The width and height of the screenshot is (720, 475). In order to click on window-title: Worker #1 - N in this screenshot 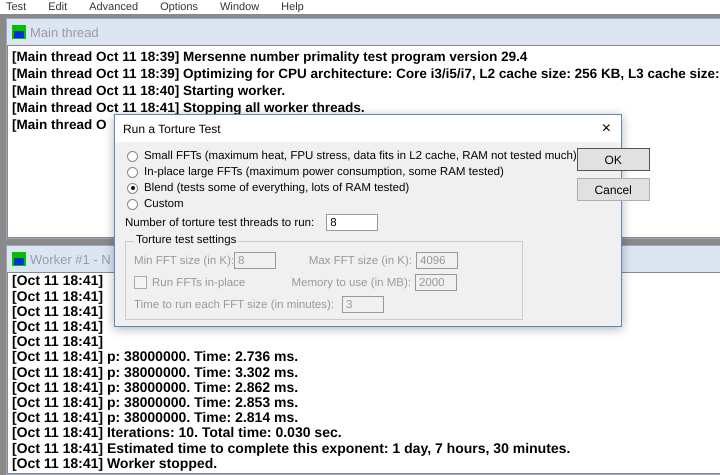, I will do `click(70, 259)`.